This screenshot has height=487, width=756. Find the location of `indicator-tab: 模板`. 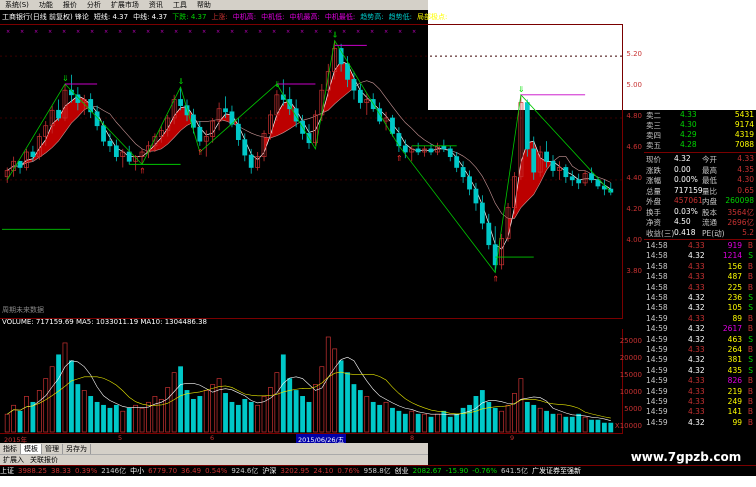

indicator-tab: 模板 is located at coordinates (31, 448).